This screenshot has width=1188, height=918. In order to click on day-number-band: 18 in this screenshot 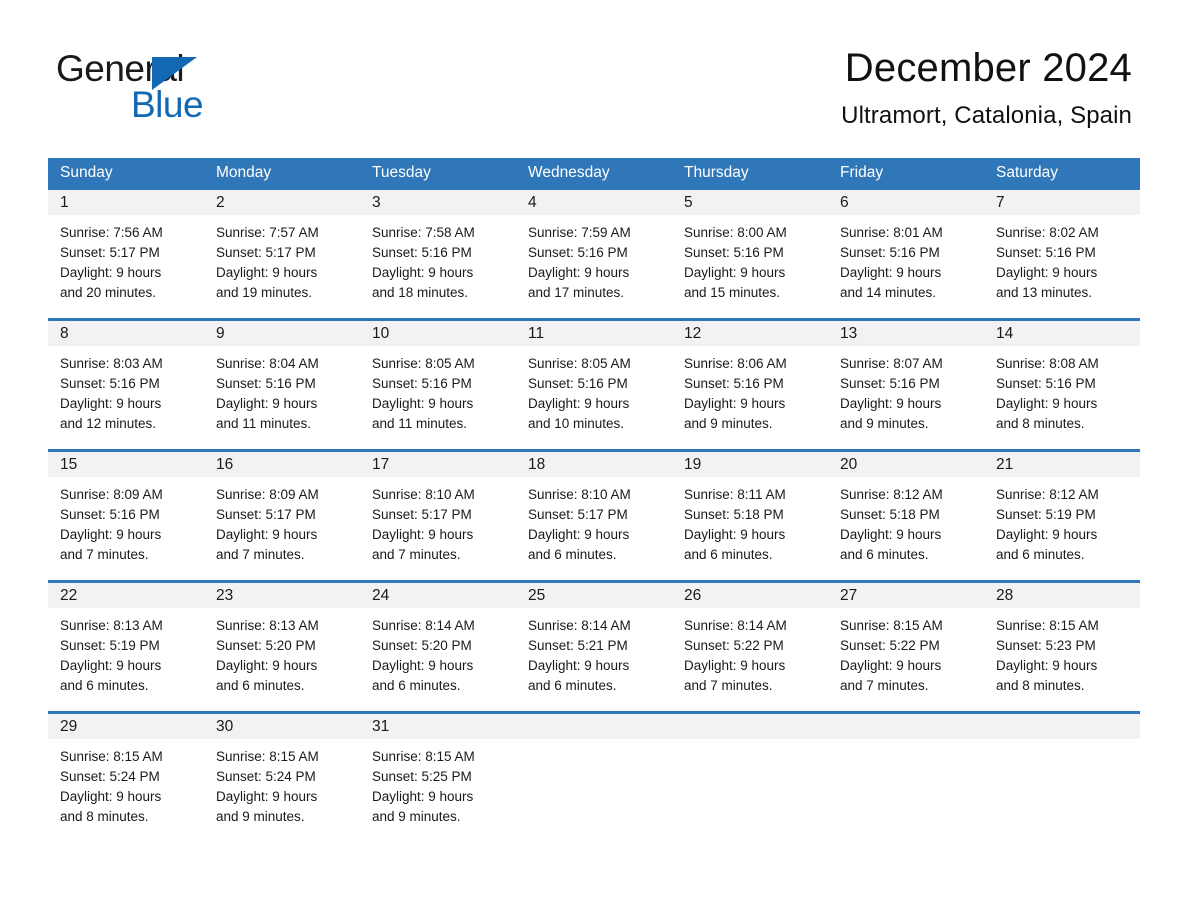, I will do `click(594, 464)`.